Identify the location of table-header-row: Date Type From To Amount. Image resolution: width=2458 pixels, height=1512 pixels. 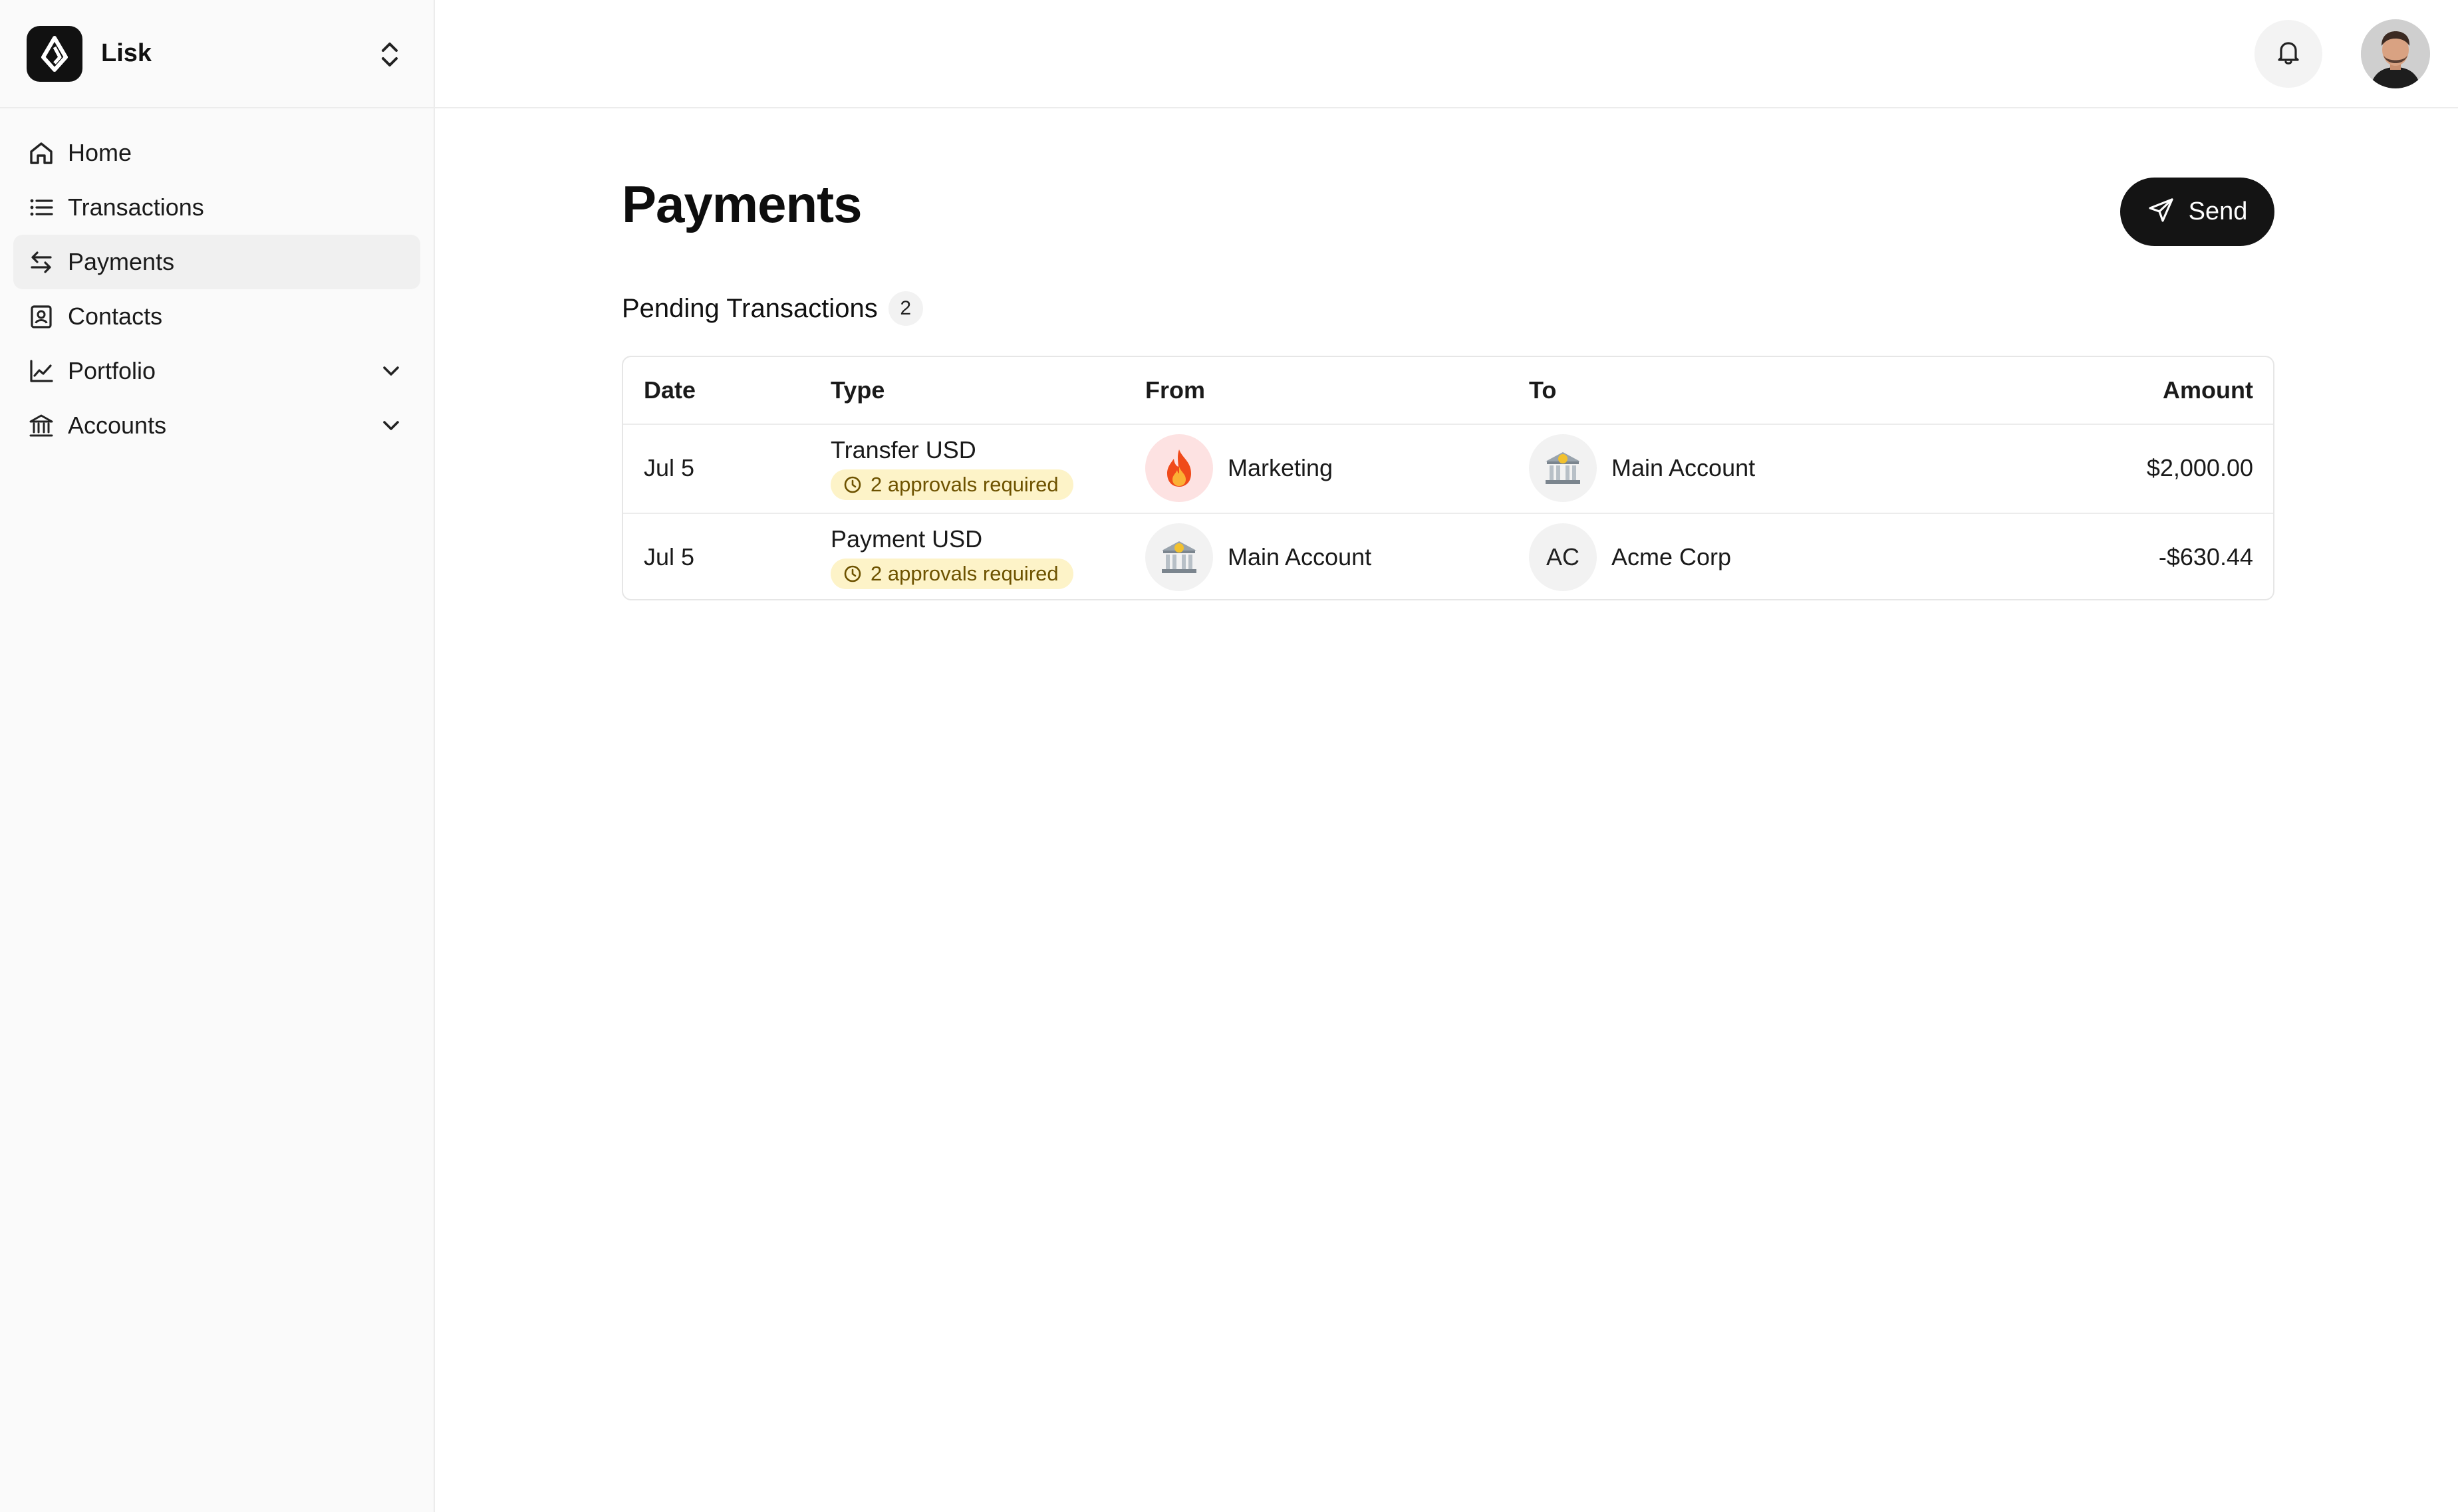
(1448, 391).